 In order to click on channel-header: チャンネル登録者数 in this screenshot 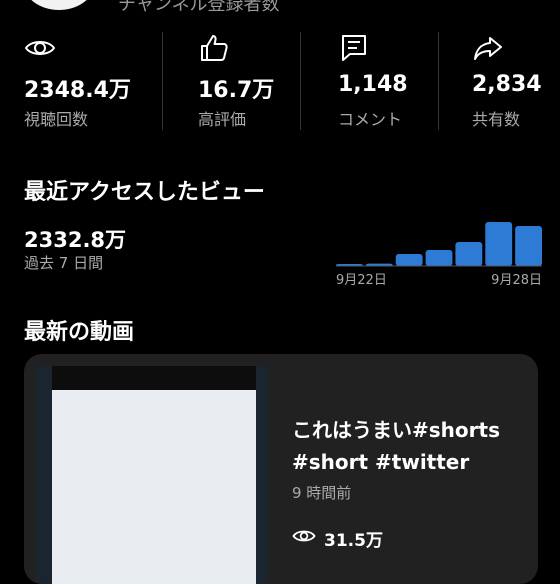, I will do `click(280, 7)`.